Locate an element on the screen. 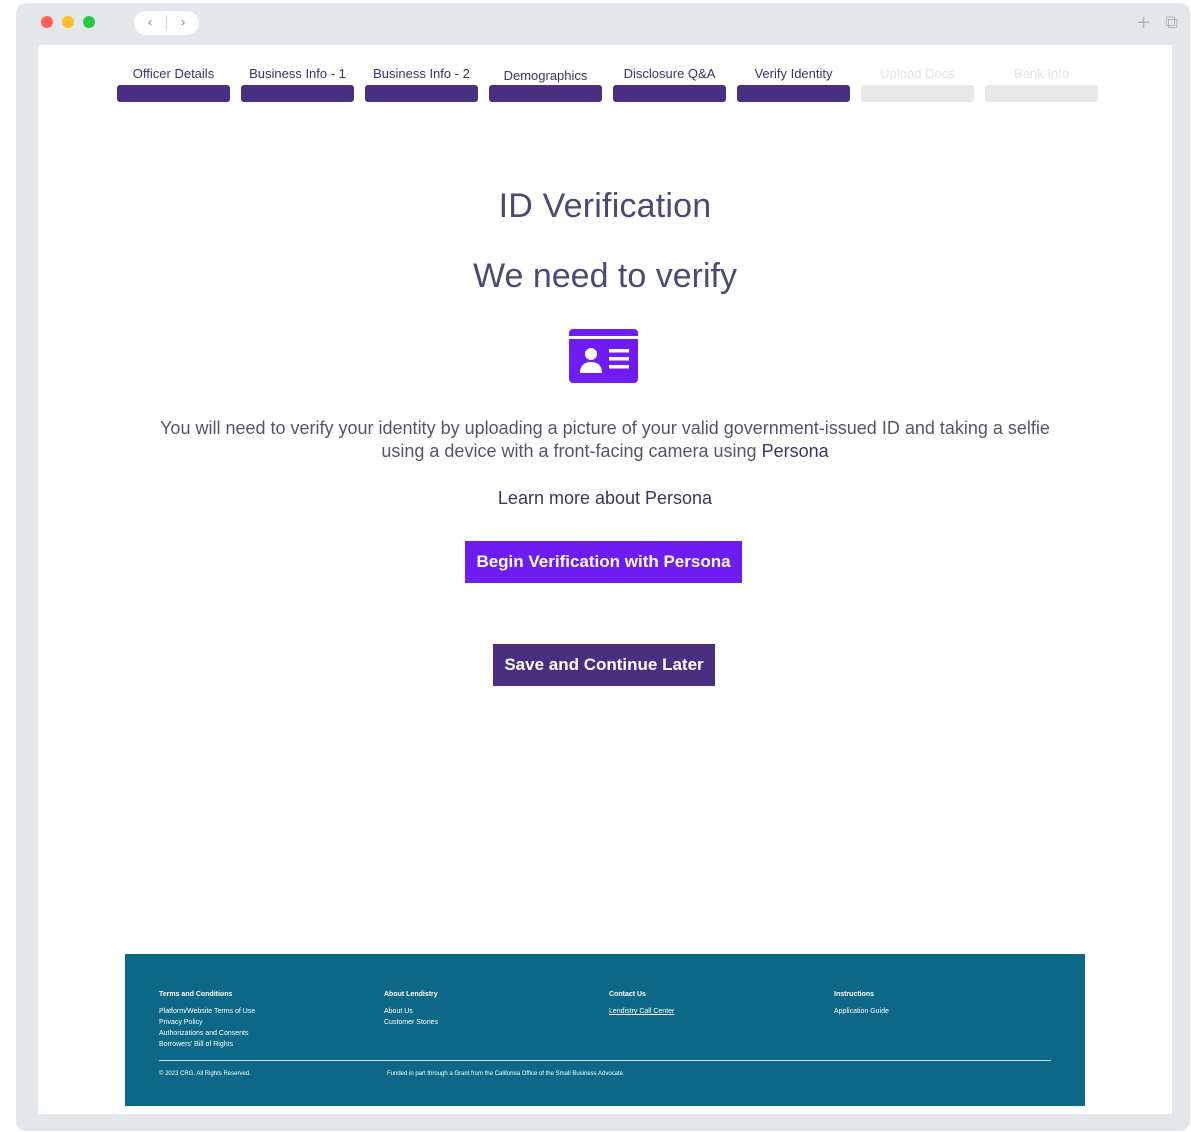  footer-link: Application Guide is located at coordinates (946, 1011).